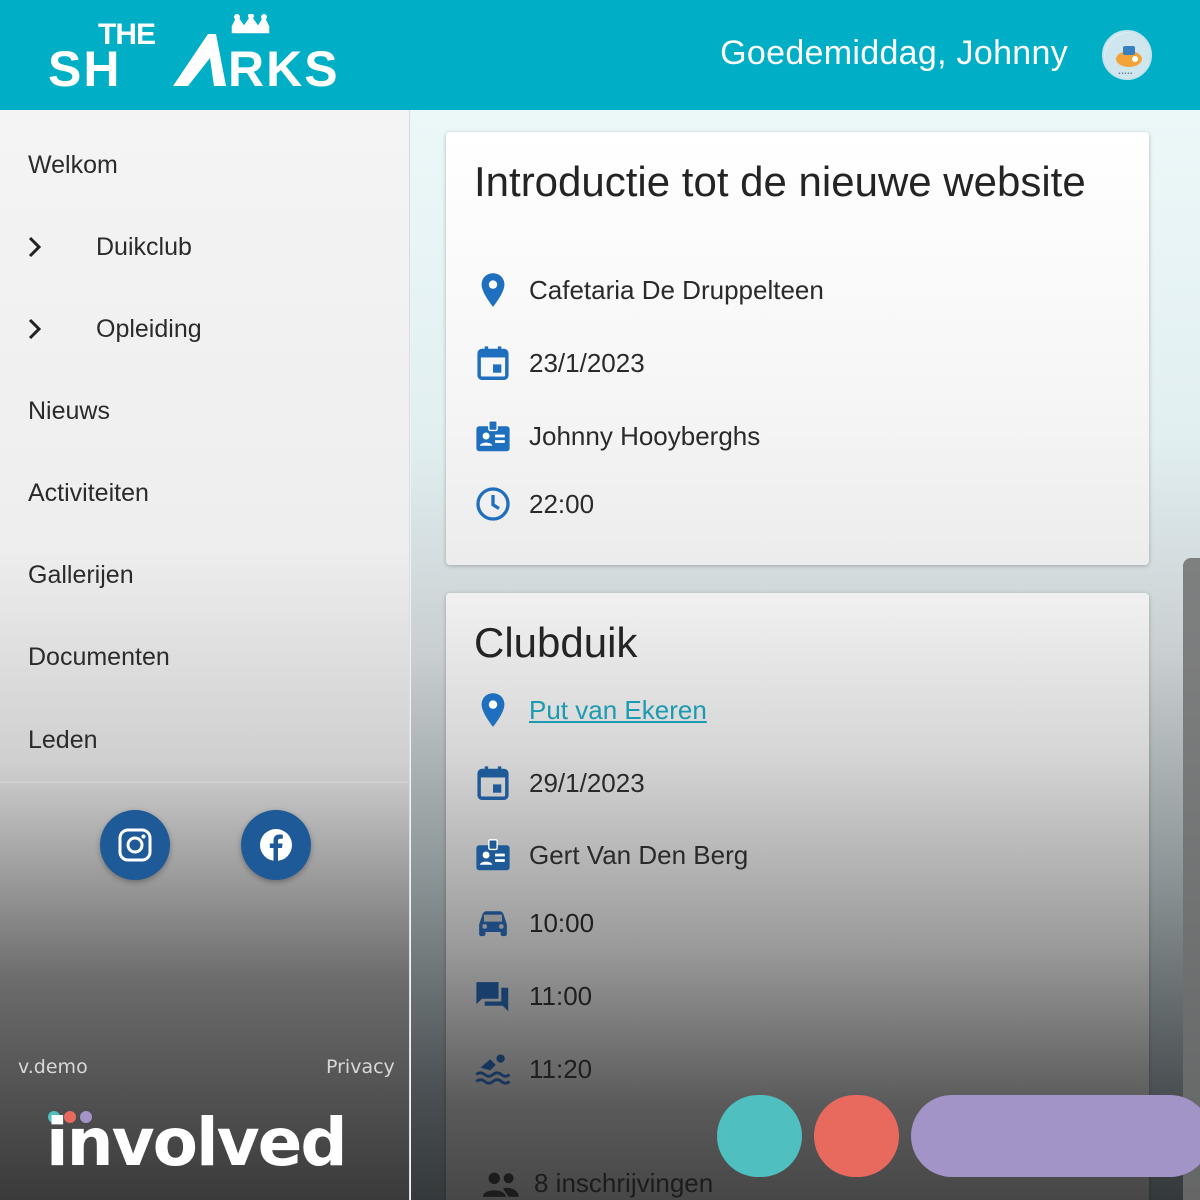 This screenshot has height=1200, width=1200. Describe the element at coordinates (624, 1183) in the screenshot. I see `registrations-count: 8 inschrijvingen` at that location.